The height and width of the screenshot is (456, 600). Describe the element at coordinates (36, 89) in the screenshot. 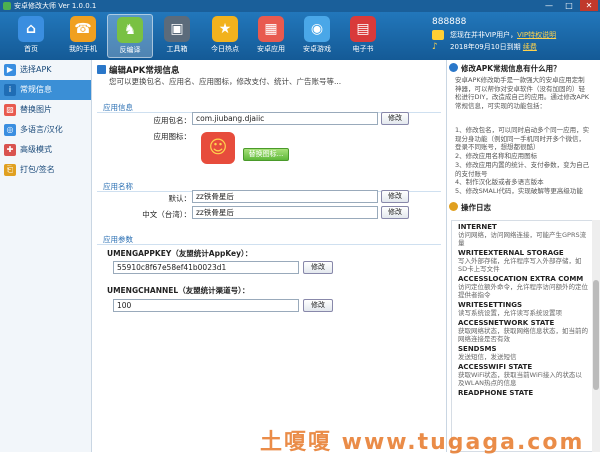

I see `sidebar-item-label: 常规信息` at that location.